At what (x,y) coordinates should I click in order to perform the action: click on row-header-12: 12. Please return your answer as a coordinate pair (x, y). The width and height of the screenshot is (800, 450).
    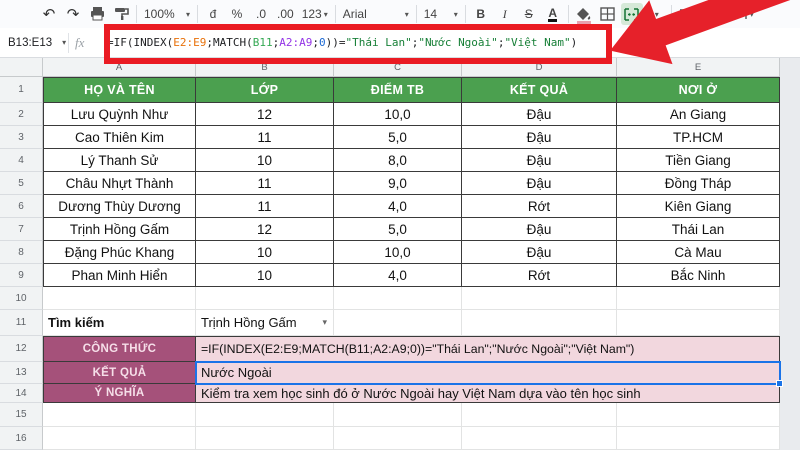
    Looking at the image, I should click on (21, 349).